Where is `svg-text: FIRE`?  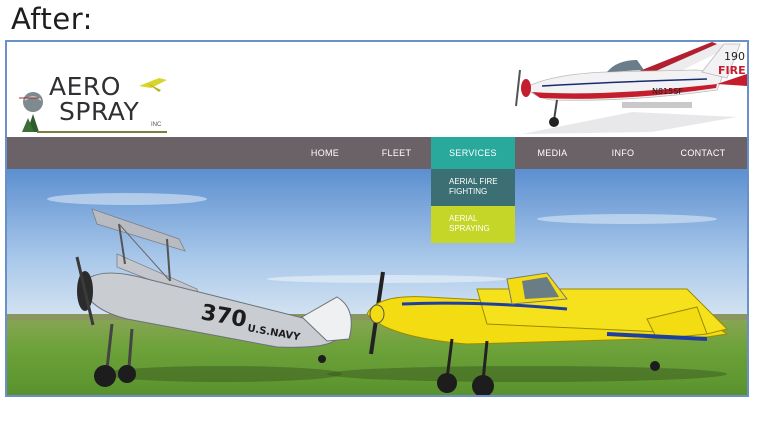 svg-text: FIRE is located at coordinates (732, 70).